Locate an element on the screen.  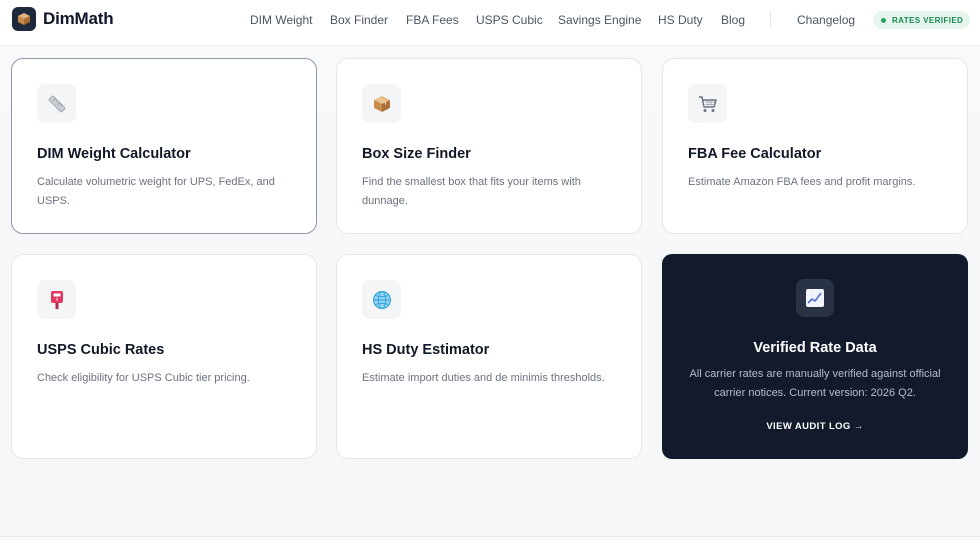
rates-verified-badge: RATES VERIFIED is located at coordinates (922, 20).